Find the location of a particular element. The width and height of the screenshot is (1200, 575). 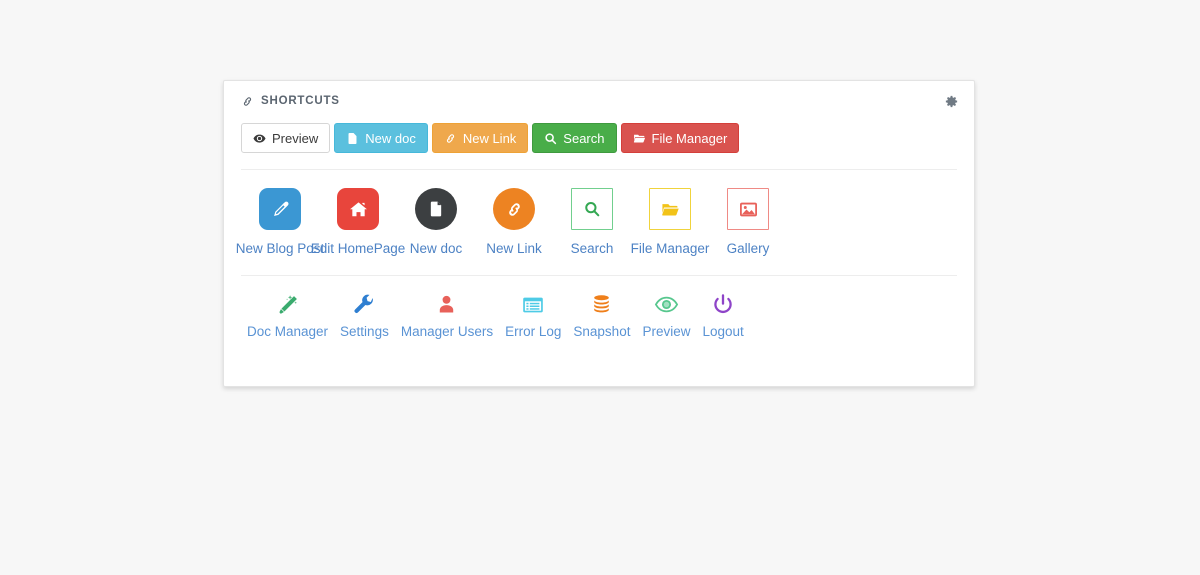

card-header-left: SHORTCUTS is located at coordinates (290, 101).